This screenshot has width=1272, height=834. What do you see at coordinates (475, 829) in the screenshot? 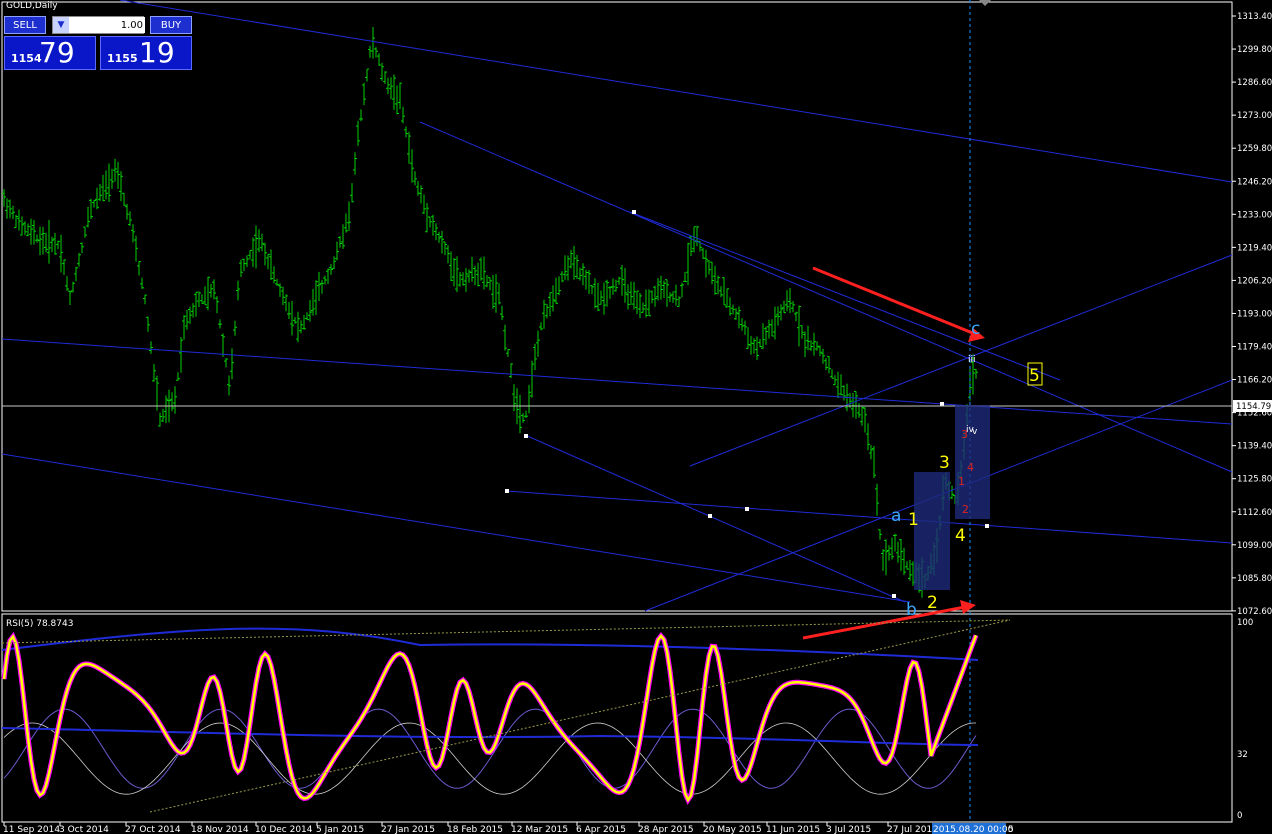
I see `time-tick-label: 18 Feb 2015` at bounding box center [475, 829].